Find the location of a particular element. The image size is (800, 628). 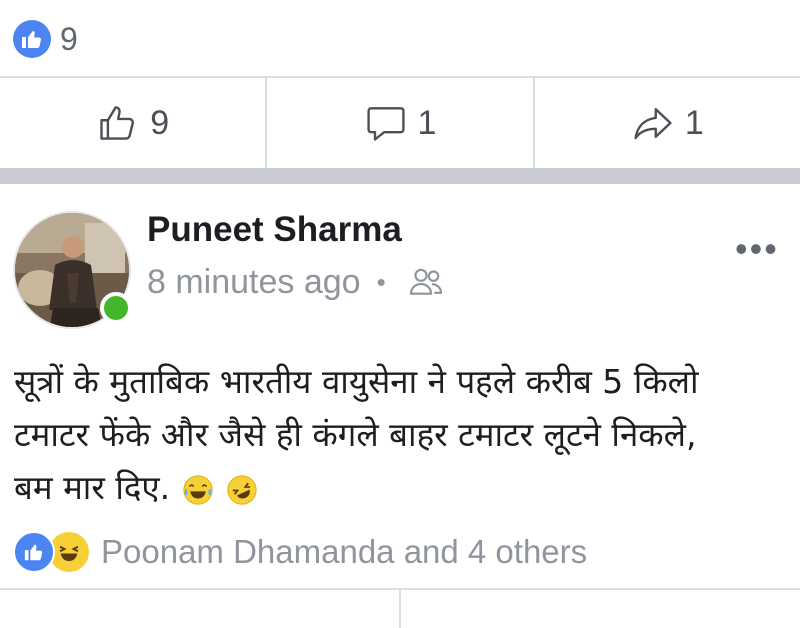

like-button is located at coordinates (199, 609).